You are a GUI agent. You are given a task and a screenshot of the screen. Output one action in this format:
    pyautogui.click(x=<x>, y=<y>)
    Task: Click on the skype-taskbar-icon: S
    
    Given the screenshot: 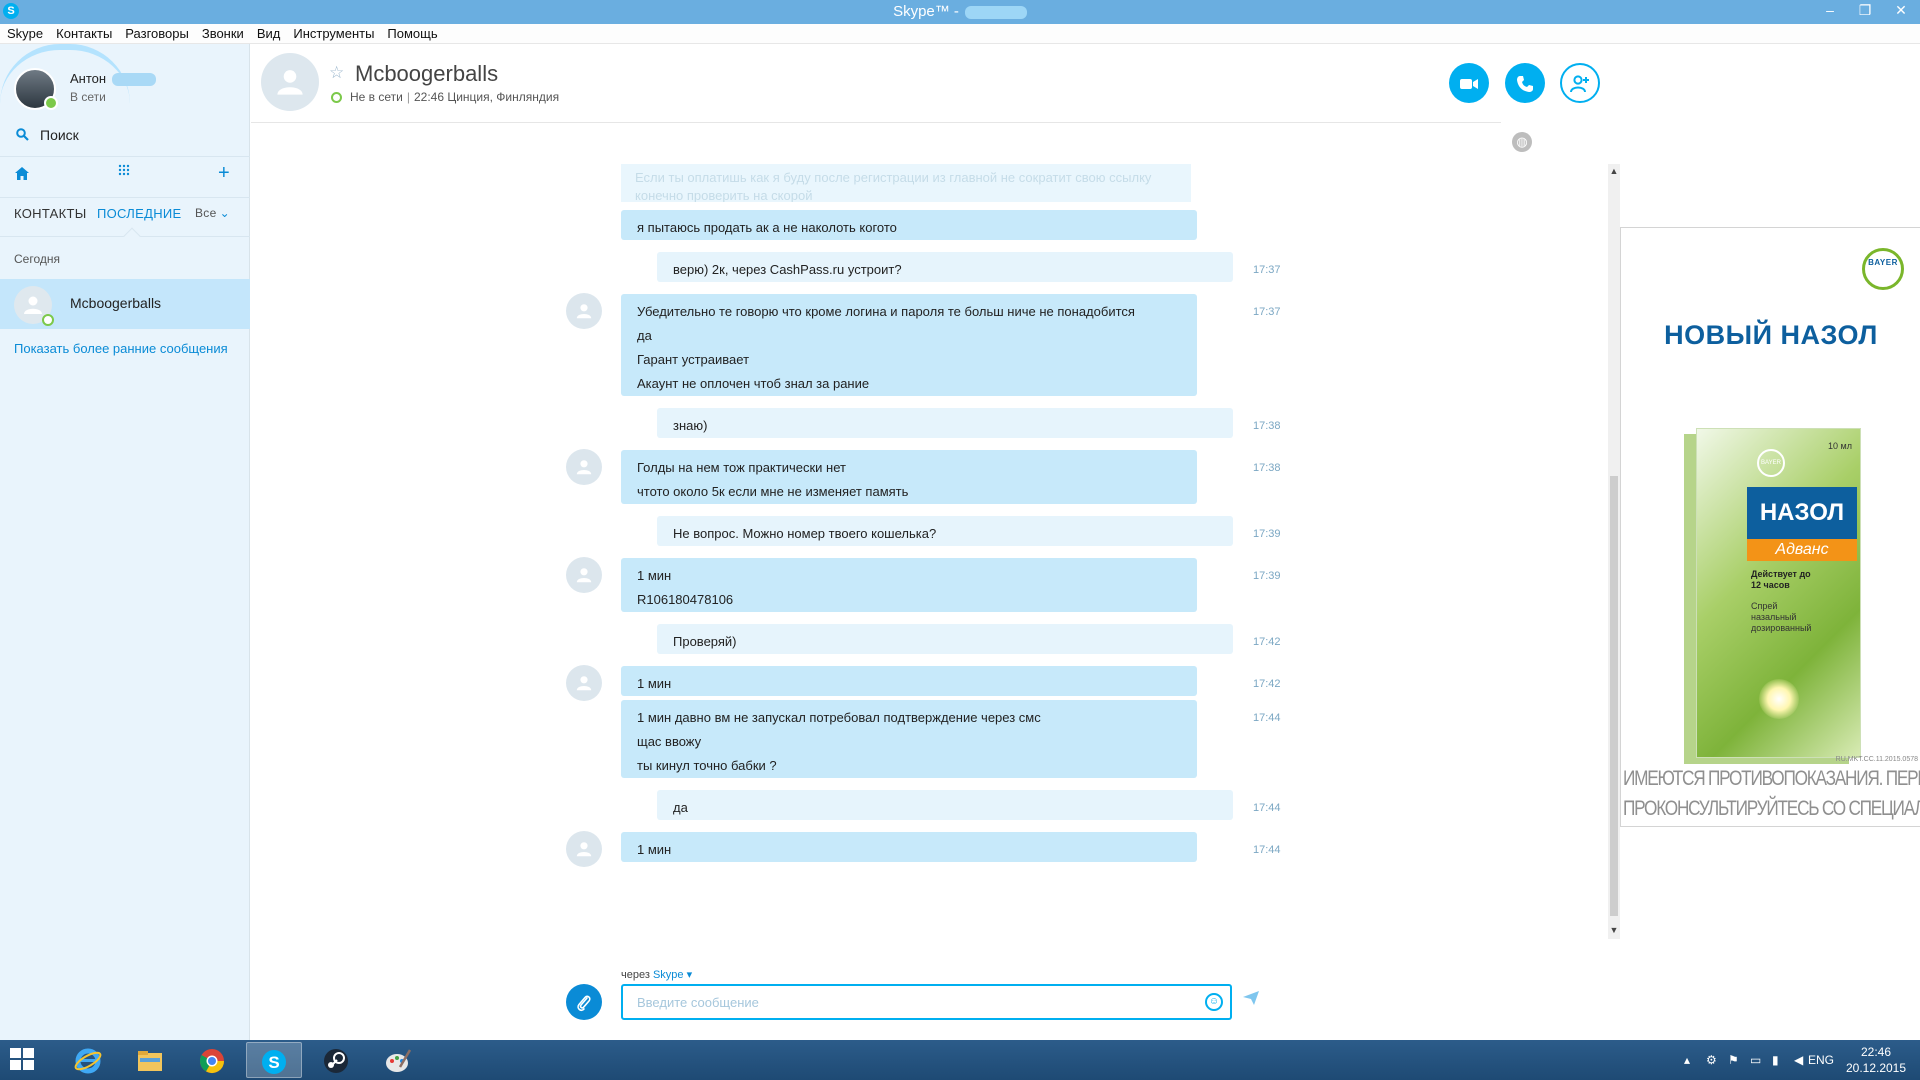 What is the action you would take?
    pyautogui.click(x=274, y=1060)
    